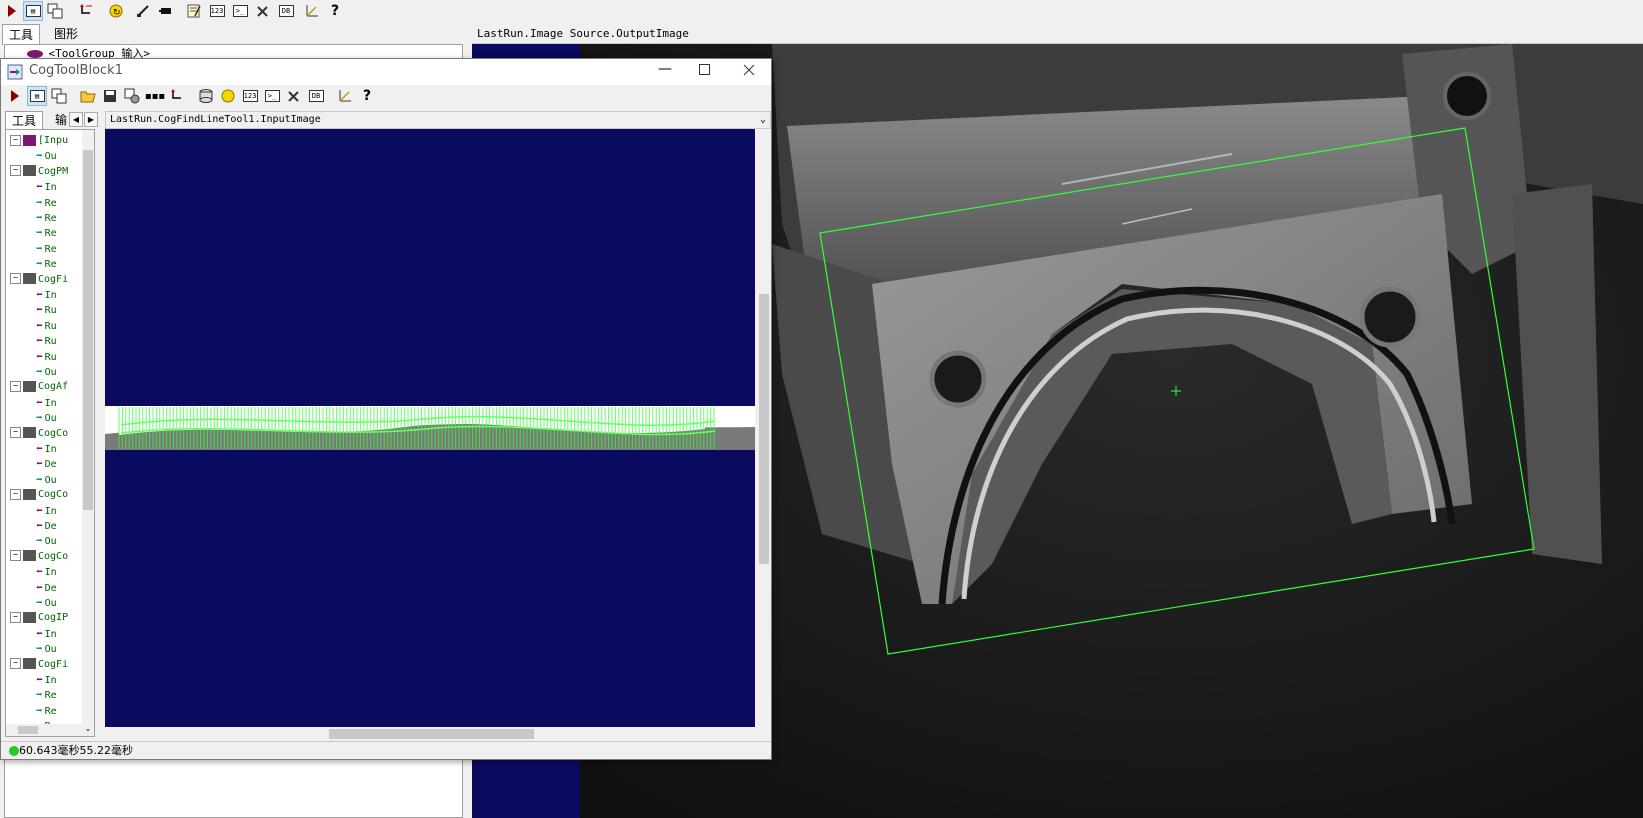 The image size is (1643, 818). I want to click on view-horizontal-scrollbar, so click(430, 734).